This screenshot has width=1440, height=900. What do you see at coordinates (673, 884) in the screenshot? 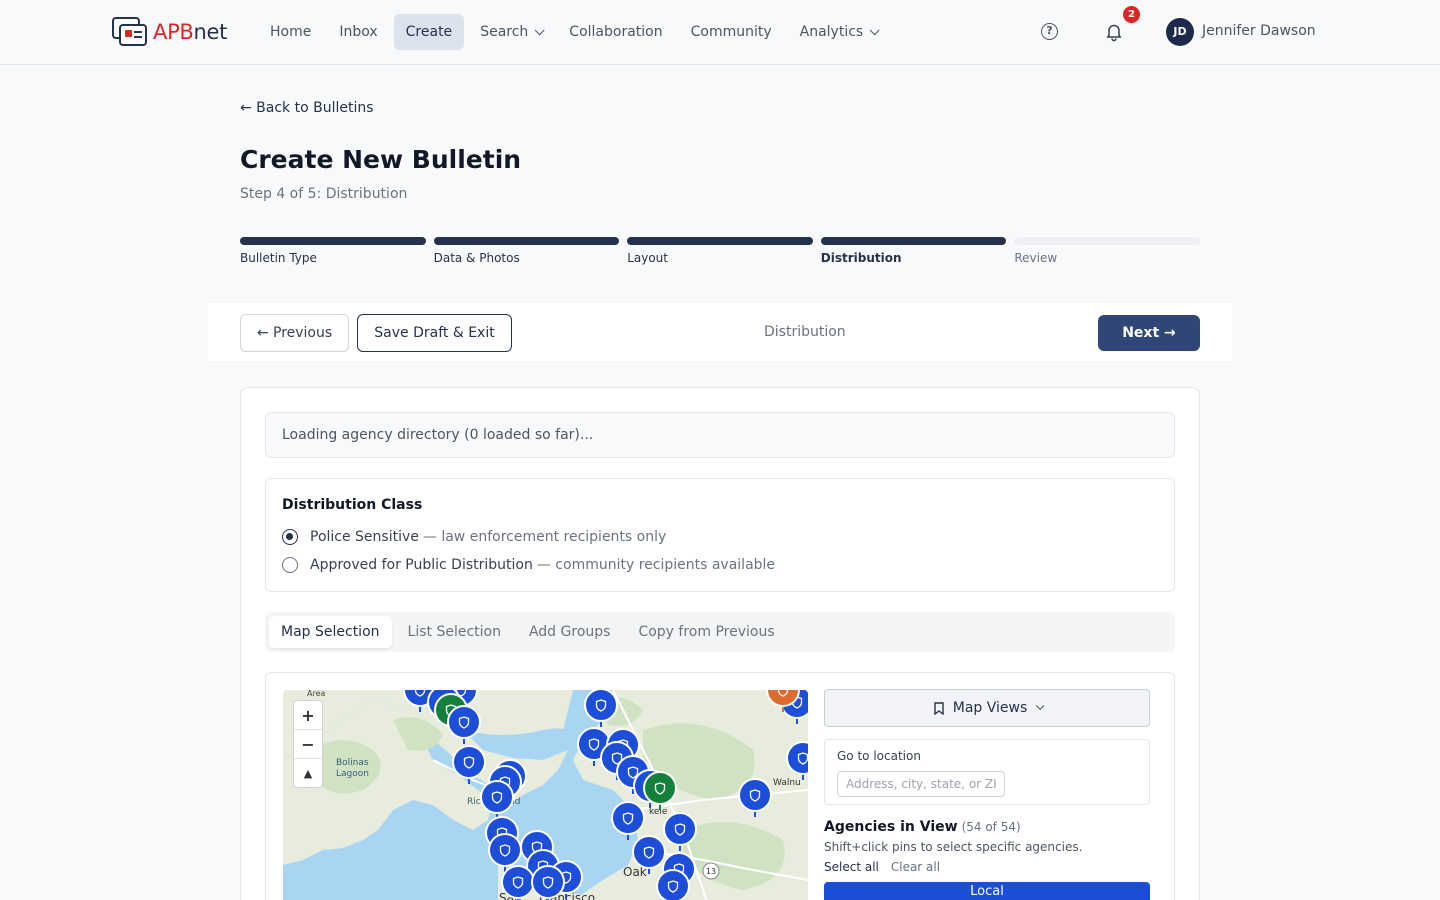
I see `police-agency-pin-icon` at bounding box center [673, 884].